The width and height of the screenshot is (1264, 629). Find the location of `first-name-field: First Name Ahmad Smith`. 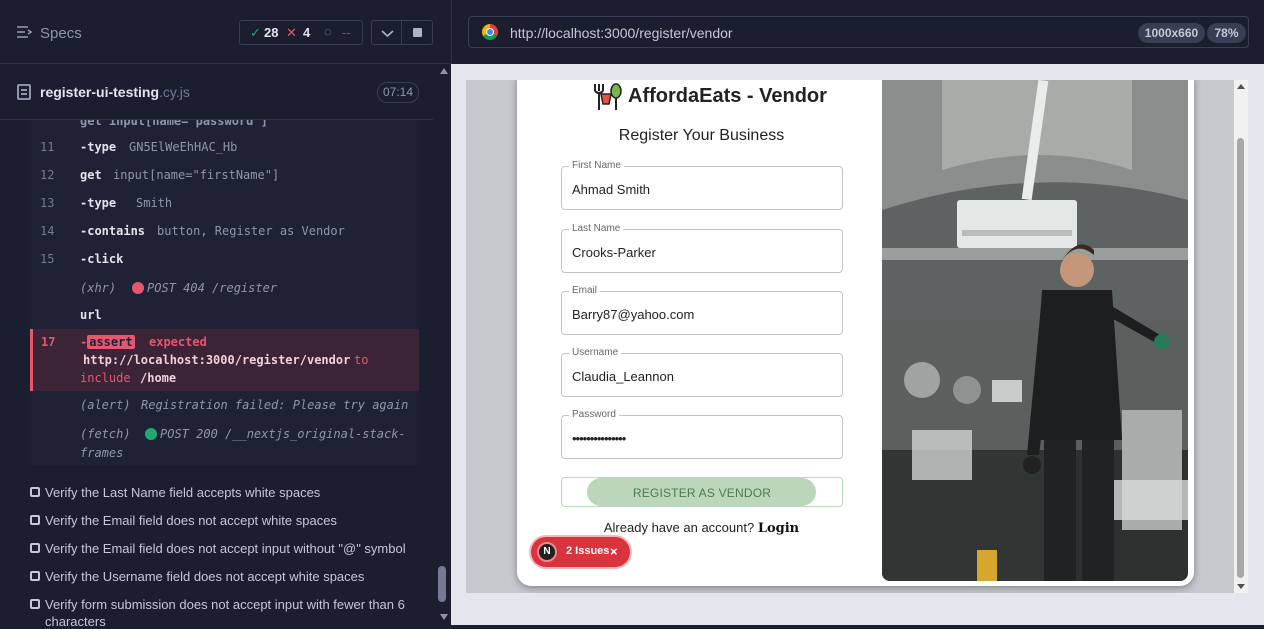

first-name-field: First Name Ahmad Smith is located at coordinates (702, 185).